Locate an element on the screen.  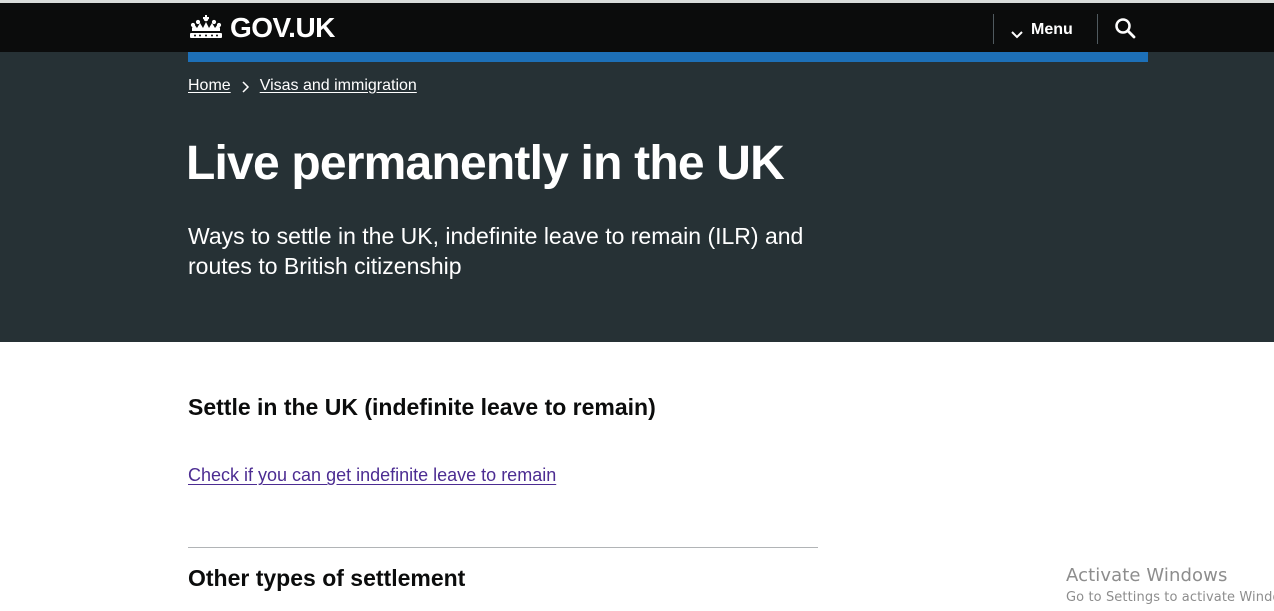
govuk-logo-link: GOV.UK is located at coordinates (261, 28).